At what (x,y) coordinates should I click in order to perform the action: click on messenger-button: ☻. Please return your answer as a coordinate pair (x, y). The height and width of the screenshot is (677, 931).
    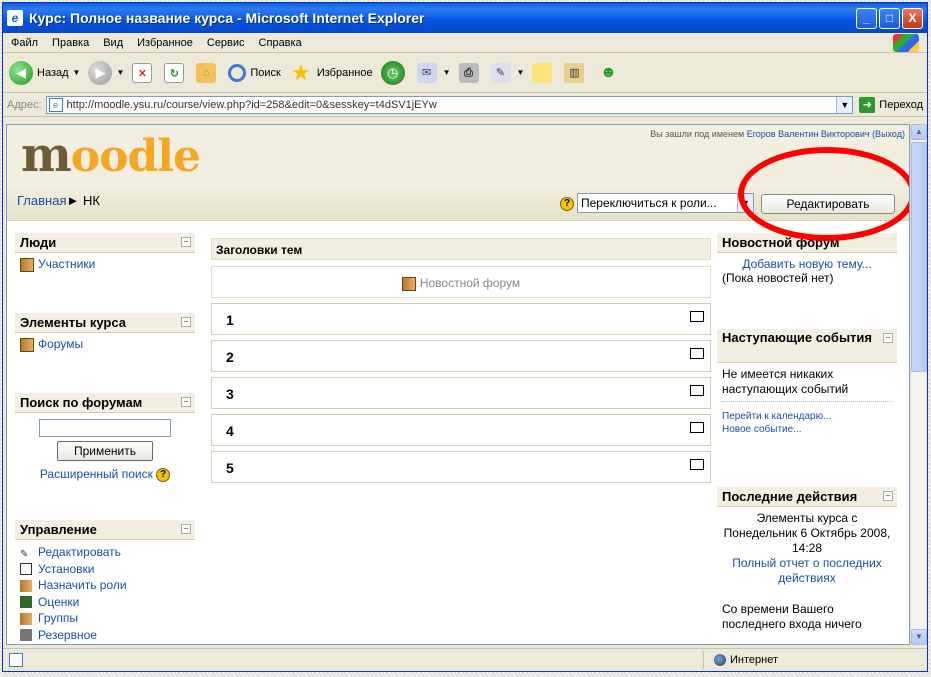
    Looking at the image, I should click on (610, 73).